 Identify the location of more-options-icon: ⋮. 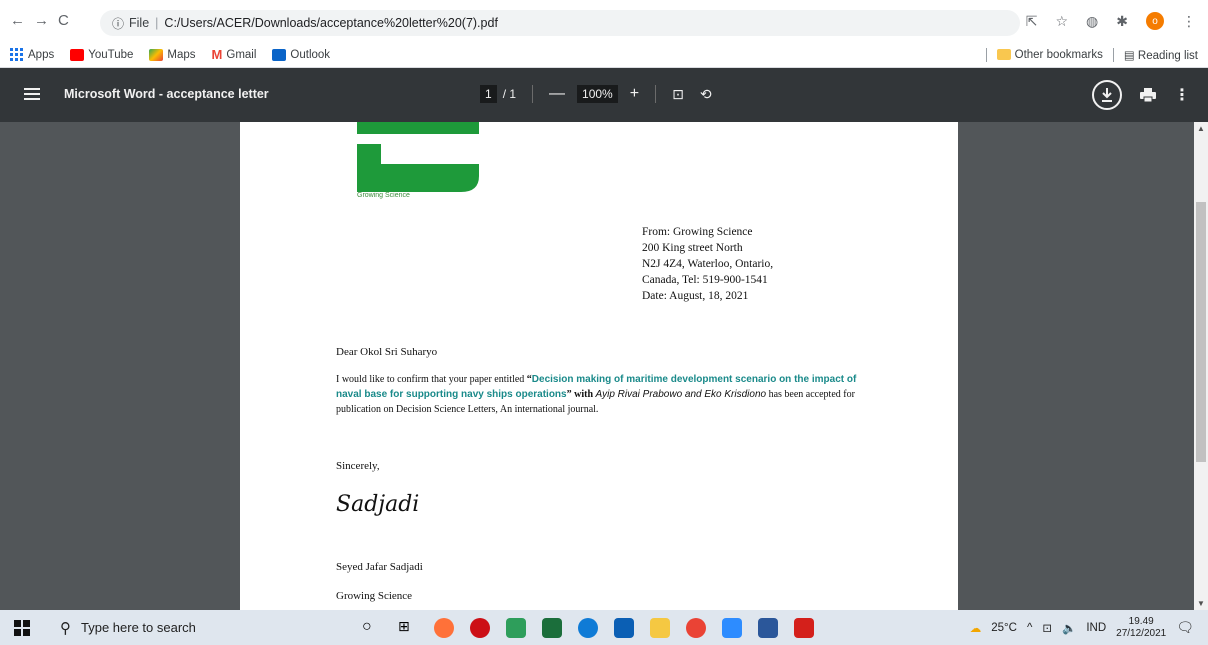
(1182, 95).